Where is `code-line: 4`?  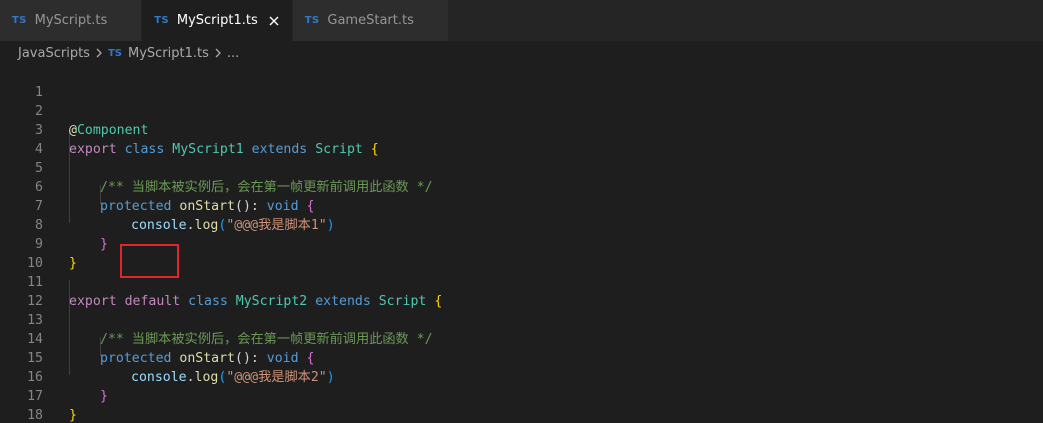
code-line: 4 is located at coordinates (521, 139).